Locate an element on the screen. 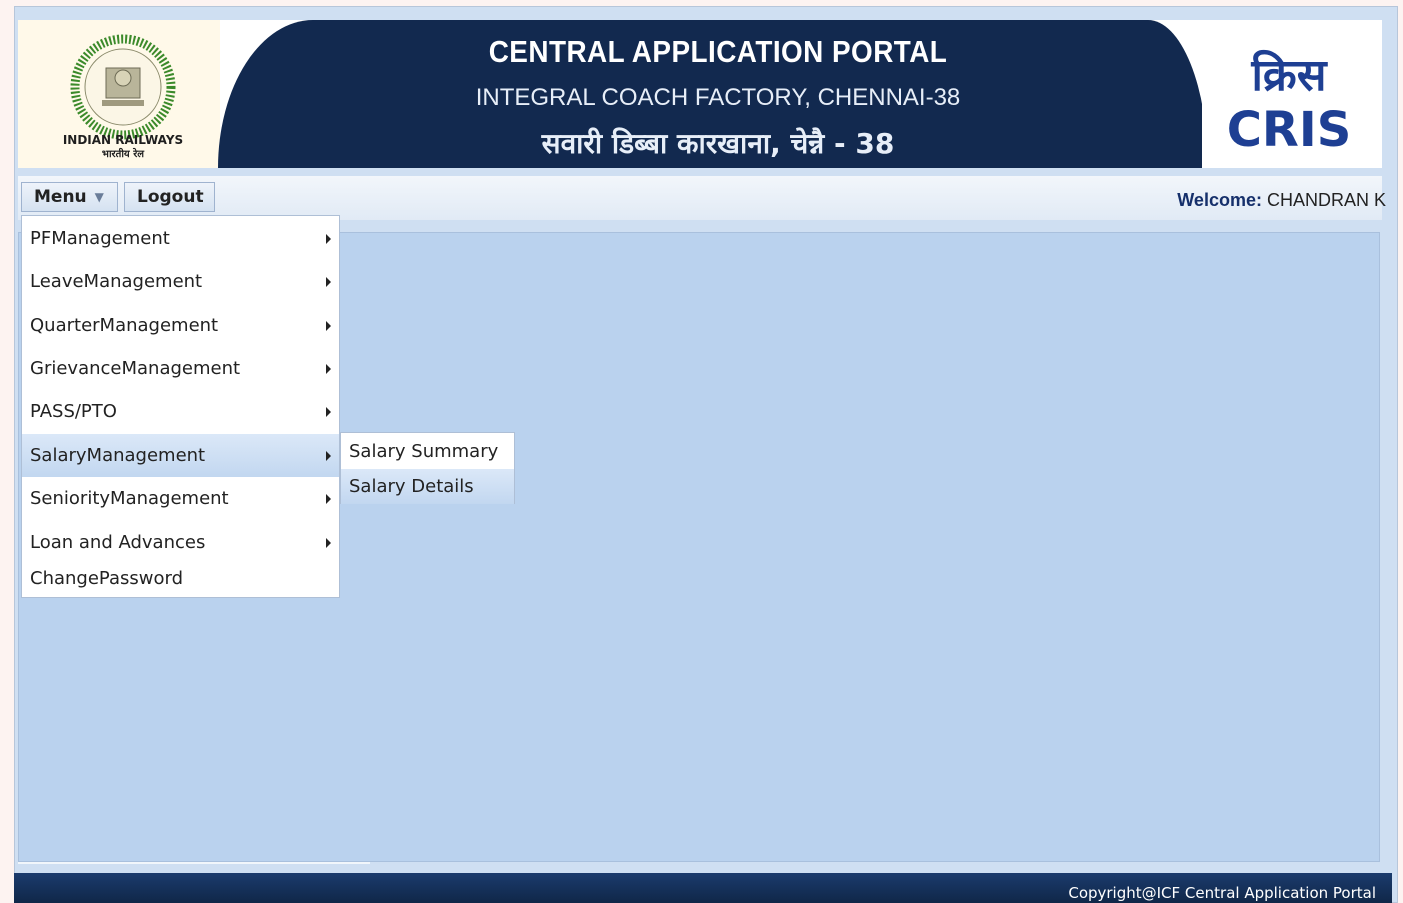 This screenshot has width=1403, height=903. welcome-user: CHANDRAN K is located at coordinates (1326, 200).